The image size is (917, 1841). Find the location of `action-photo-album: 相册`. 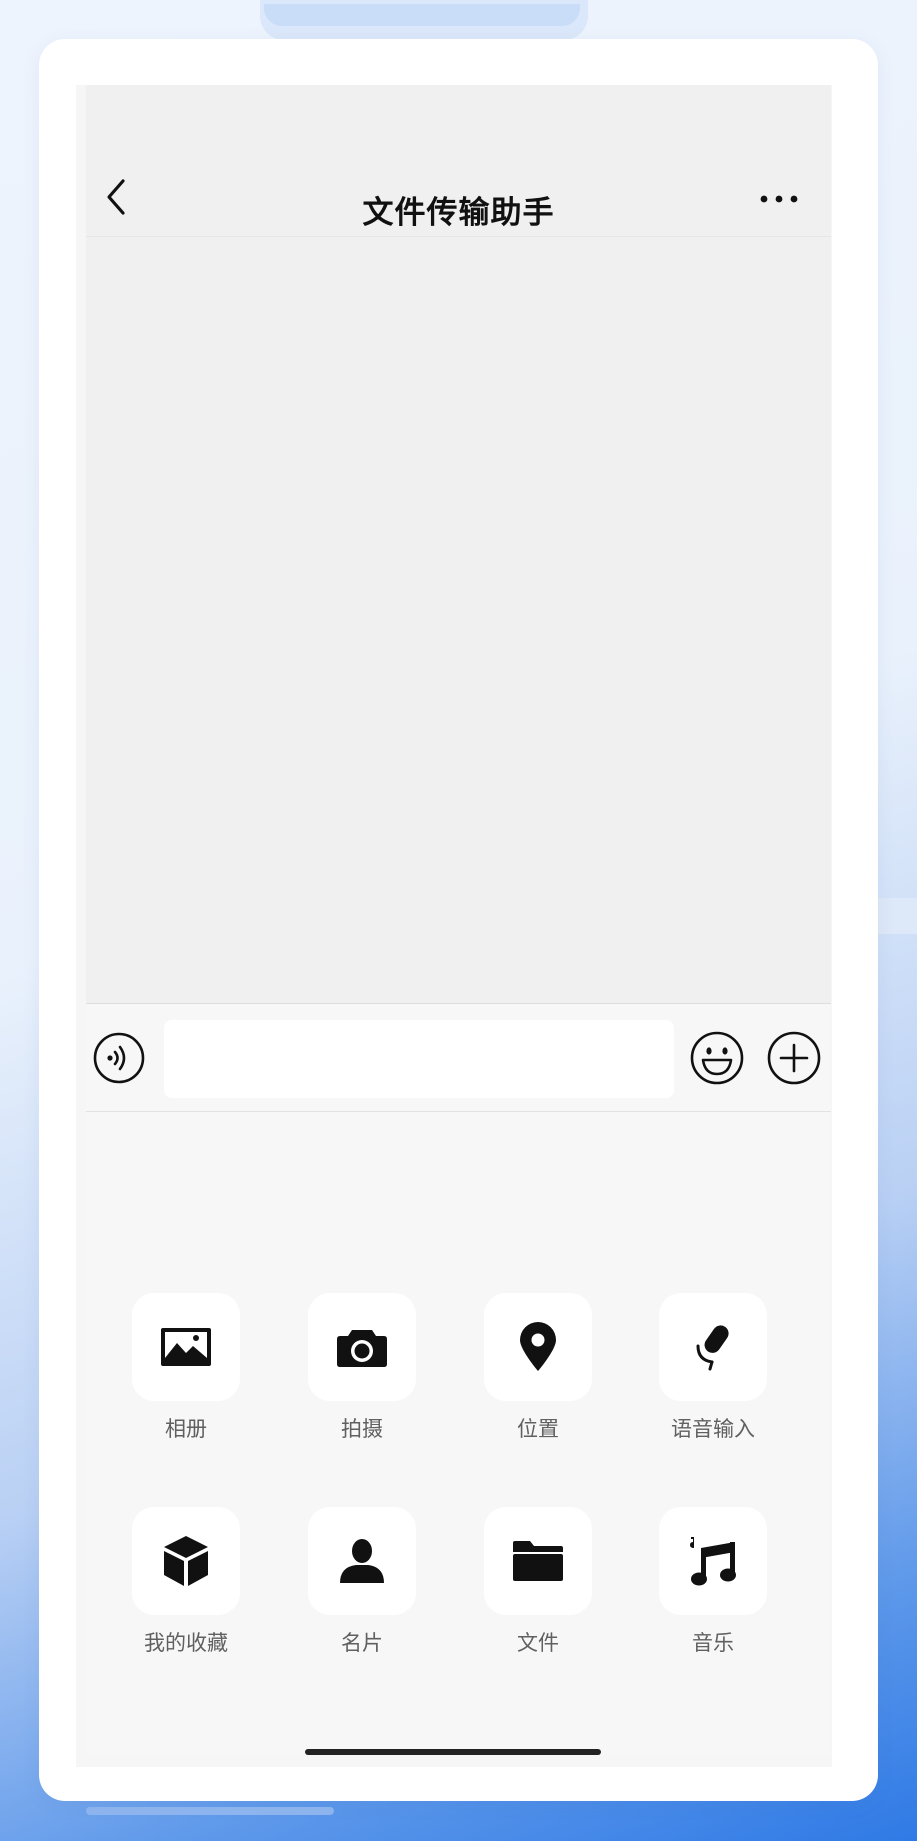

action-photo-album: 相册 is located at coordinates (186, 1368).